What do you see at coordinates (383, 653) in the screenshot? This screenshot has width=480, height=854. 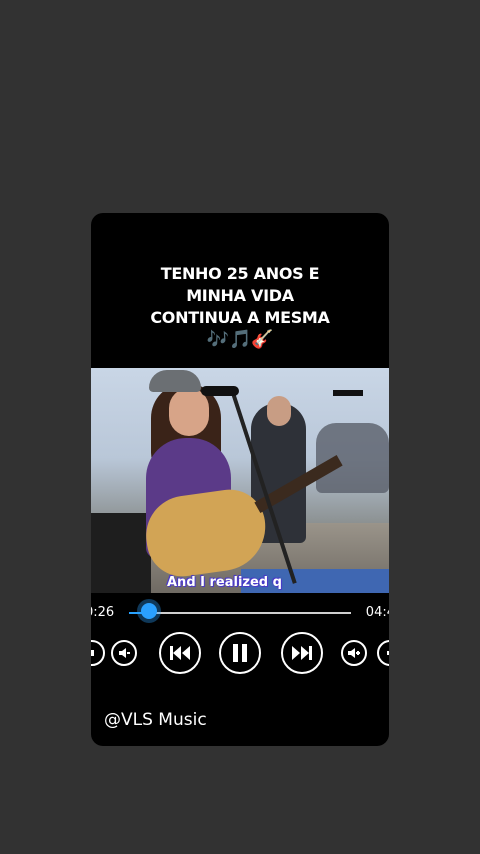 I see `partial-right-icon` at bounding box center [383, 653].